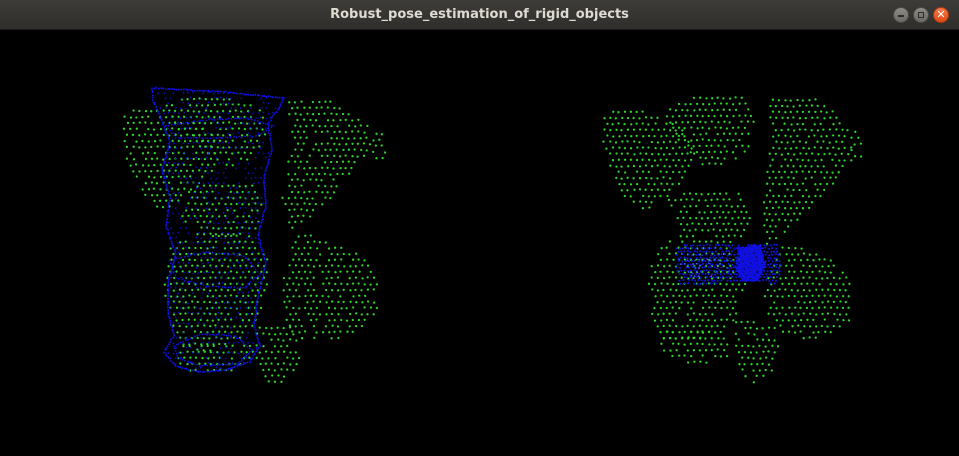 This screenshot has height=456, width=959. I want to click on window-controls: ✕, so click(921, 15).